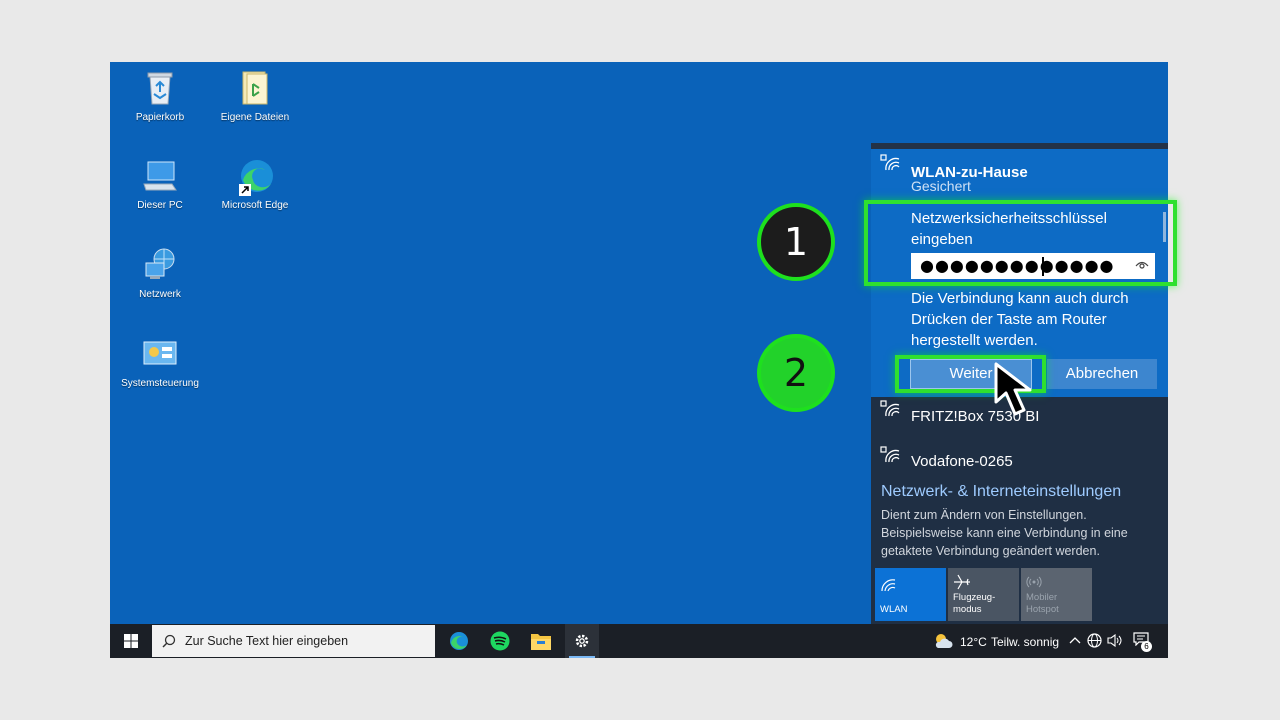 This screenshot has width=1280, height=720. What do you see at coordinates (984, 515) in the screenshot?
I see `settings-desc-line: Dient zum Ändern von Einstellungen.` at bounding box center [984, 515].